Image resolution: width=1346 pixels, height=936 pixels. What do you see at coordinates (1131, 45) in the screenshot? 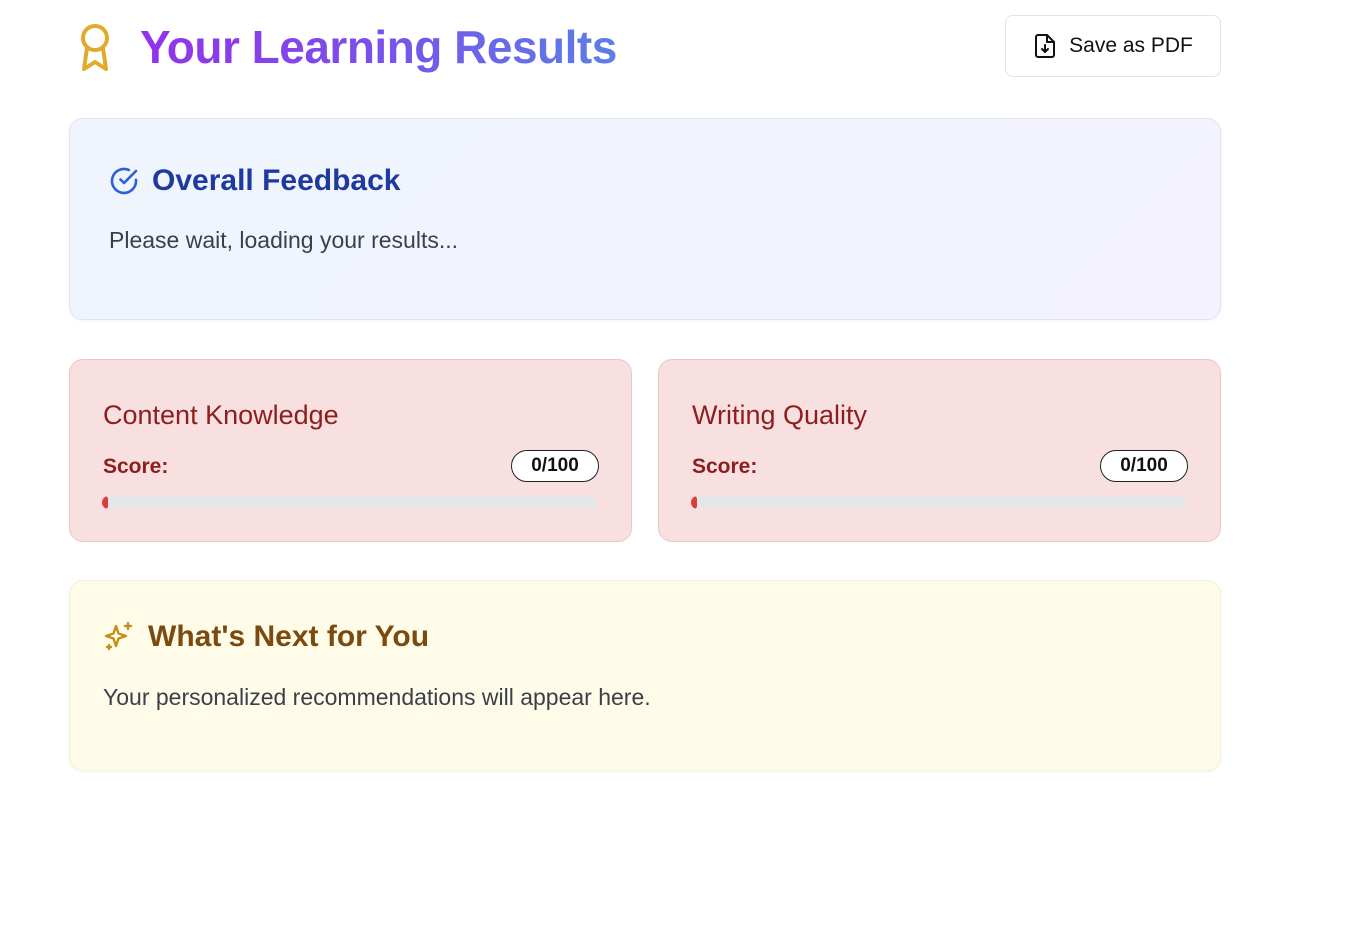
I see `save-as-pdf-label: Save as PDF` at bounding box center [1131, 45].